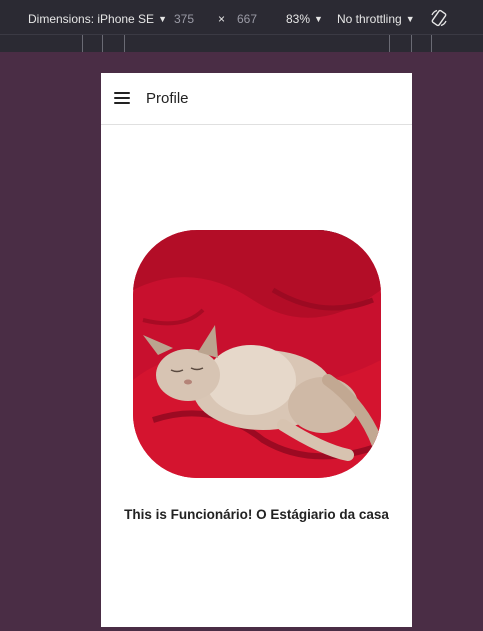 This screenshot has width=483, height=631. What do you see at coordinates (167, 98) in the screenshot?
I see `page-title: Profile` at bounding box center [167, 98].